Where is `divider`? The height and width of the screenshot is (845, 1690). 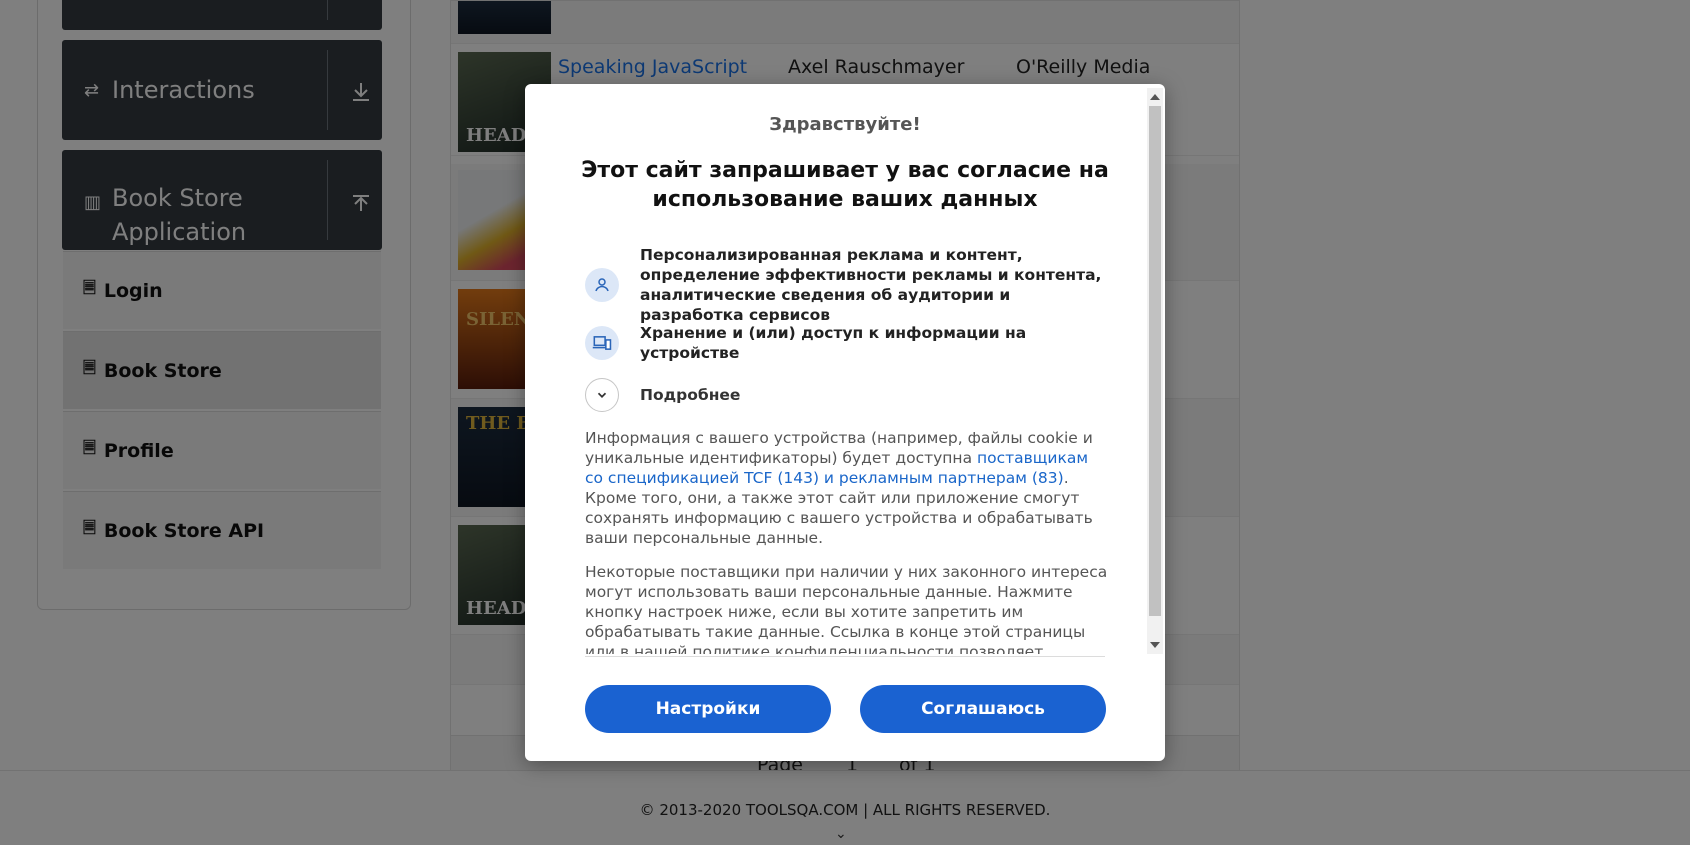 divider is located at coordinates (845, 656).